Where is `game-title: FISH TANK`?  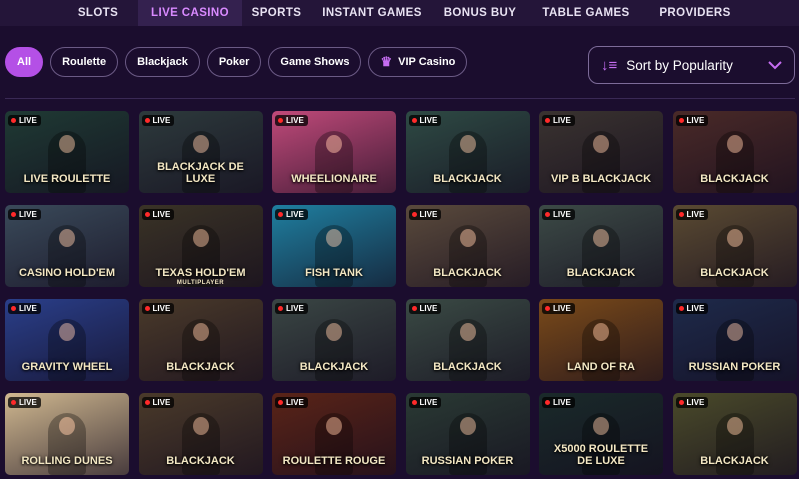
game-title: FISH TANK is located at coordinates (334, 273).